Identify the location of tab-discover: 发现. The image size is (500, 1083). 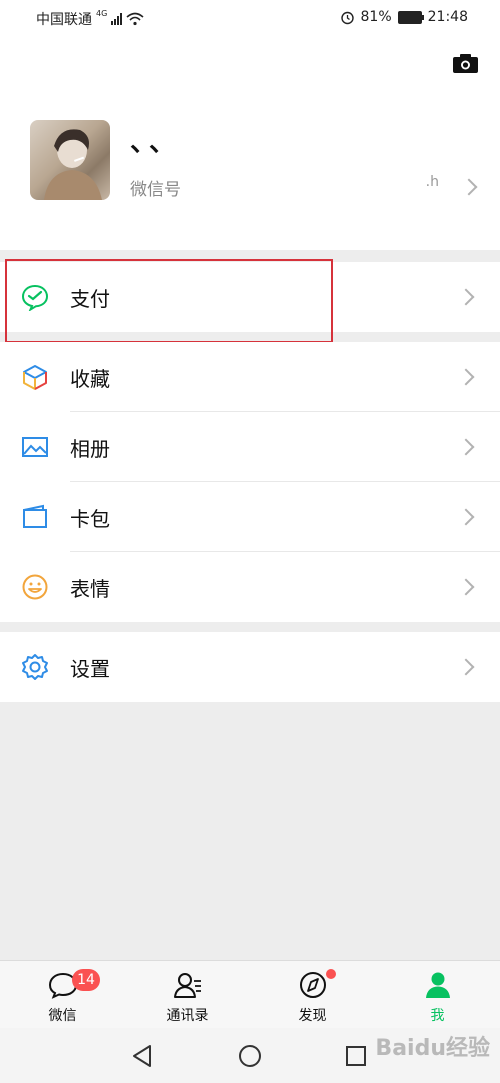
(312, 995).